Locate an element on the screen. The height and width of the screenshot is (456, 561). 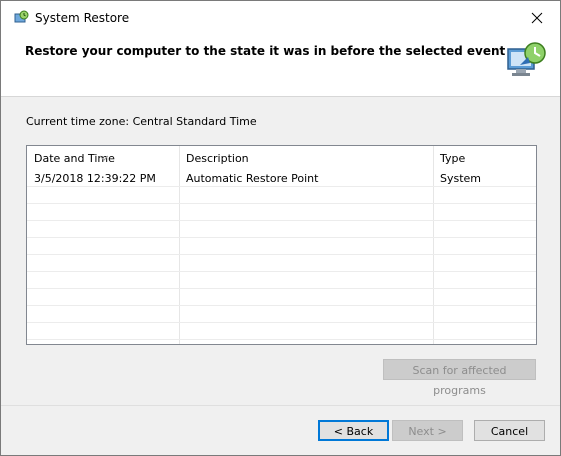
scan-affected-programs-button: Scan for affected programs is located at coordinates (459, 378).